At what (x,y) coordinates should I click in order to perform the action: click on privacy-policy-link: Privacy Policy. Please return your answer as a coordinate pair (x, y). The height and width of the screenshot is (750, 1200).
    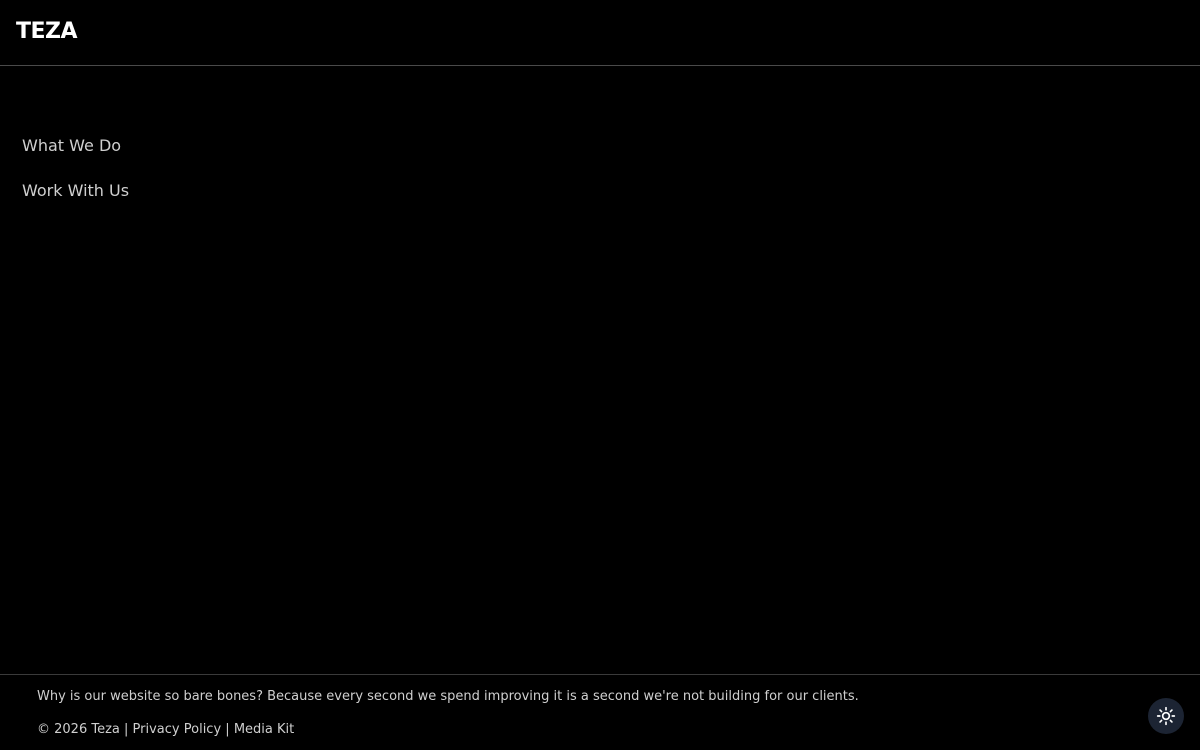
    Looking at the image, I should click on (177, 729).